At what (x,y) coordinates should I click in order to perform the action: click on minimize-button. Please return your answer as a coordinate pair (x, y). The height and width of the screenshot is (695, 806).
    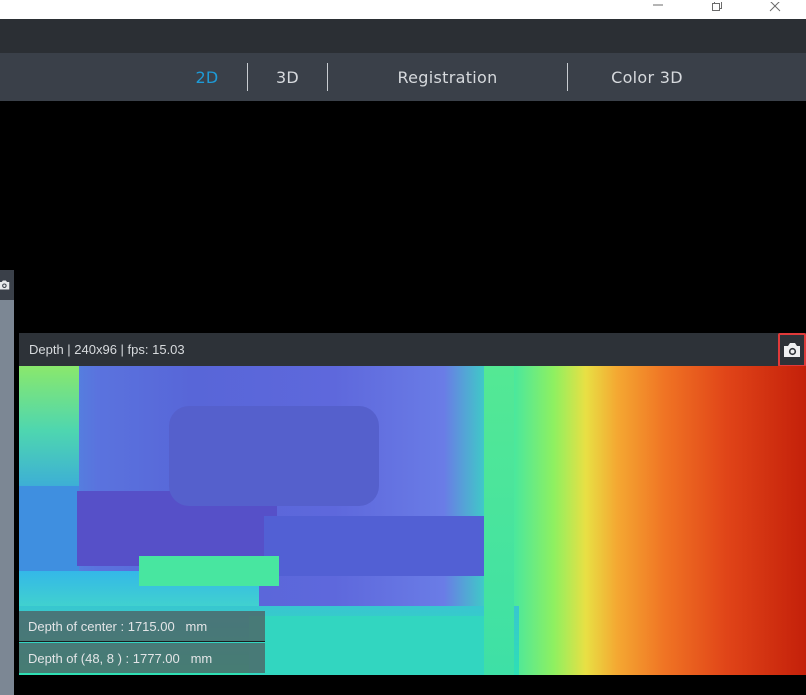
    Looking at the image, I should click on (658, 7).